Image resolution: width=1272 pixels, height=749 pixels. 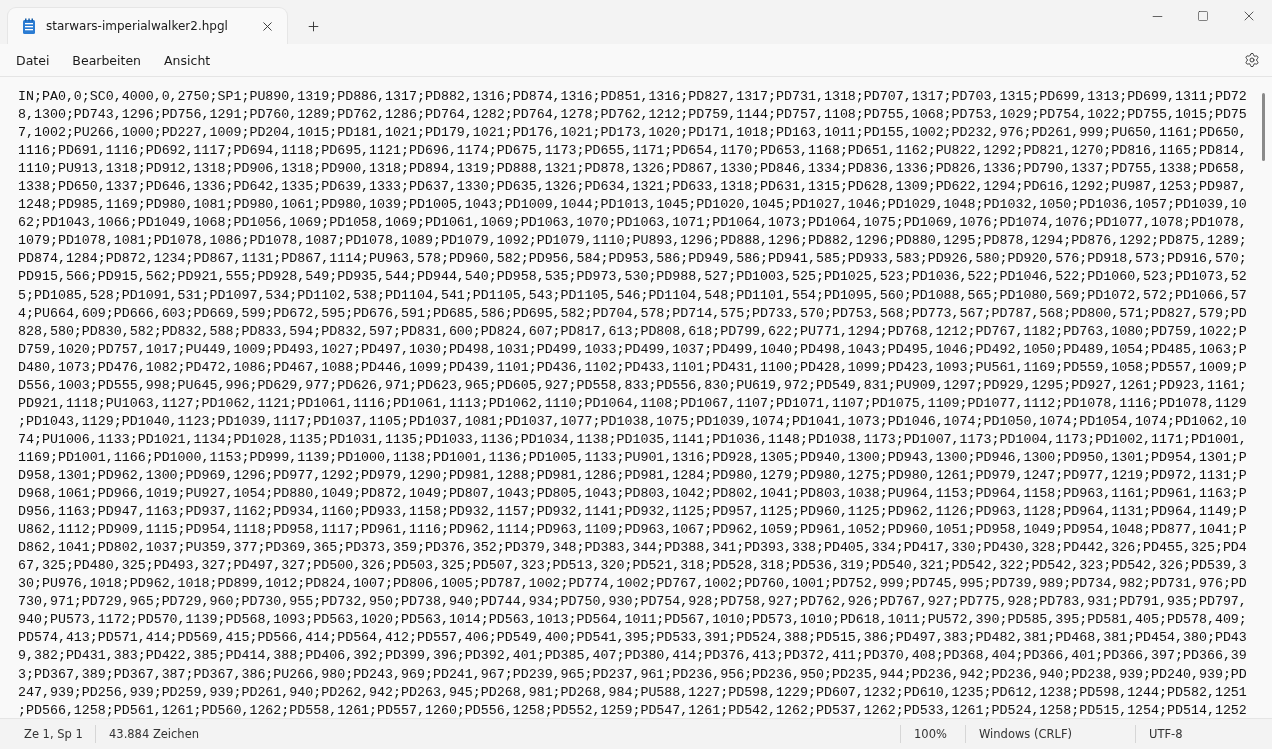 What do you see at coordinates (33, 60) in the screenshot?
I see `menu-item: Datei` at bounding box center [33, 60].